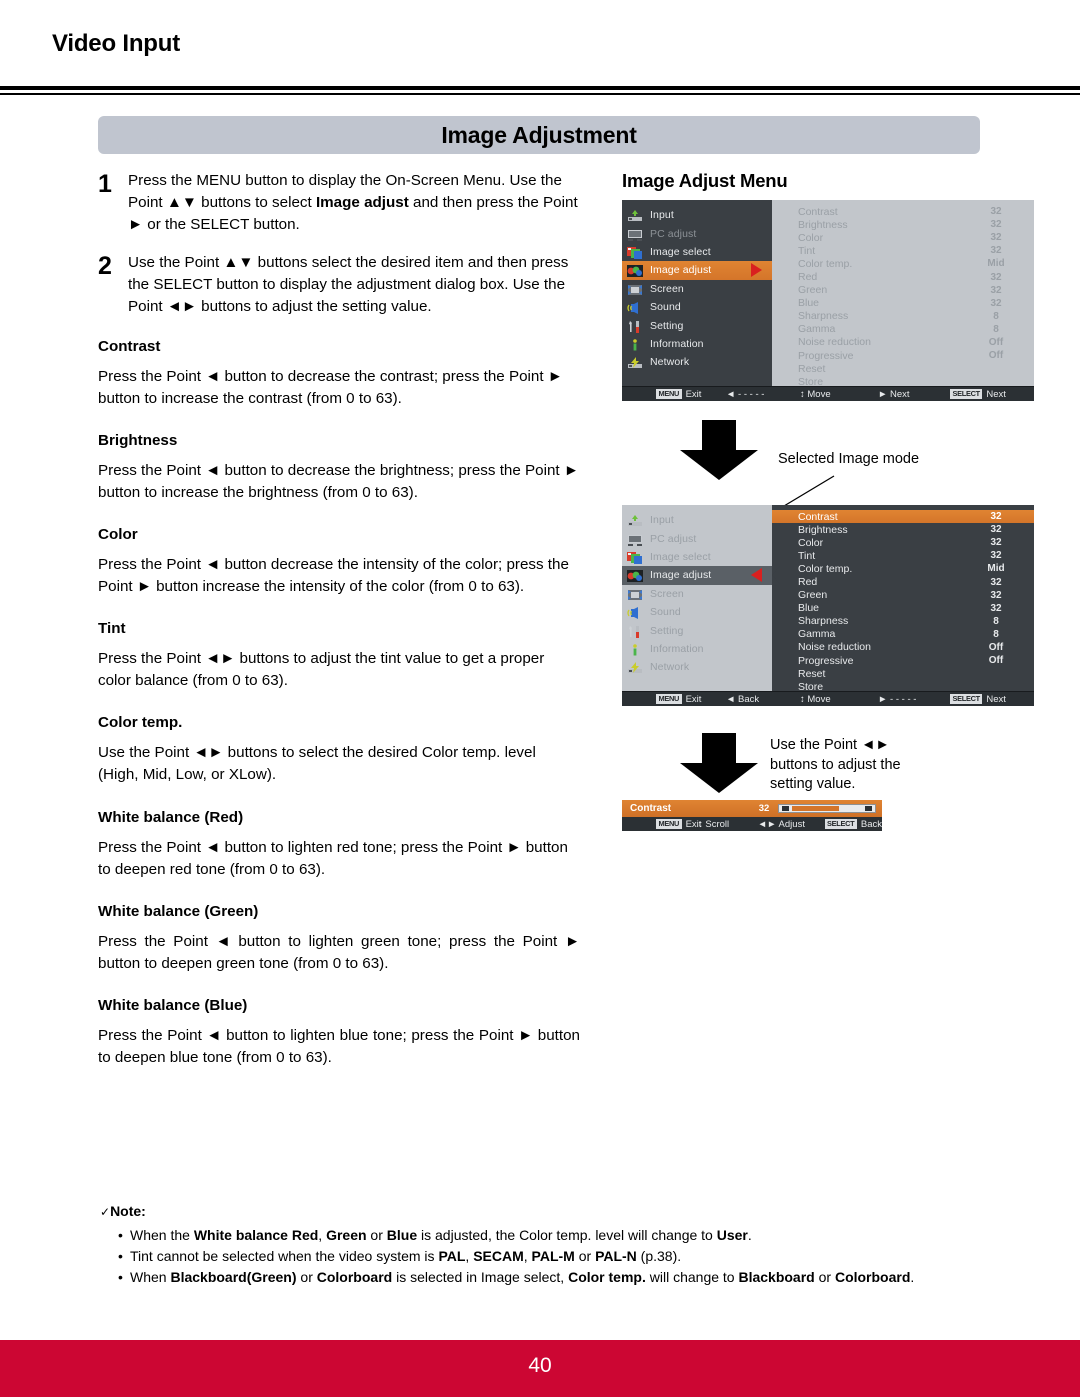  What do you see at coordinates (550, 1211) in the screenshot?
I see `note-title: ✓Note:` at bounding box center [550, 1211].